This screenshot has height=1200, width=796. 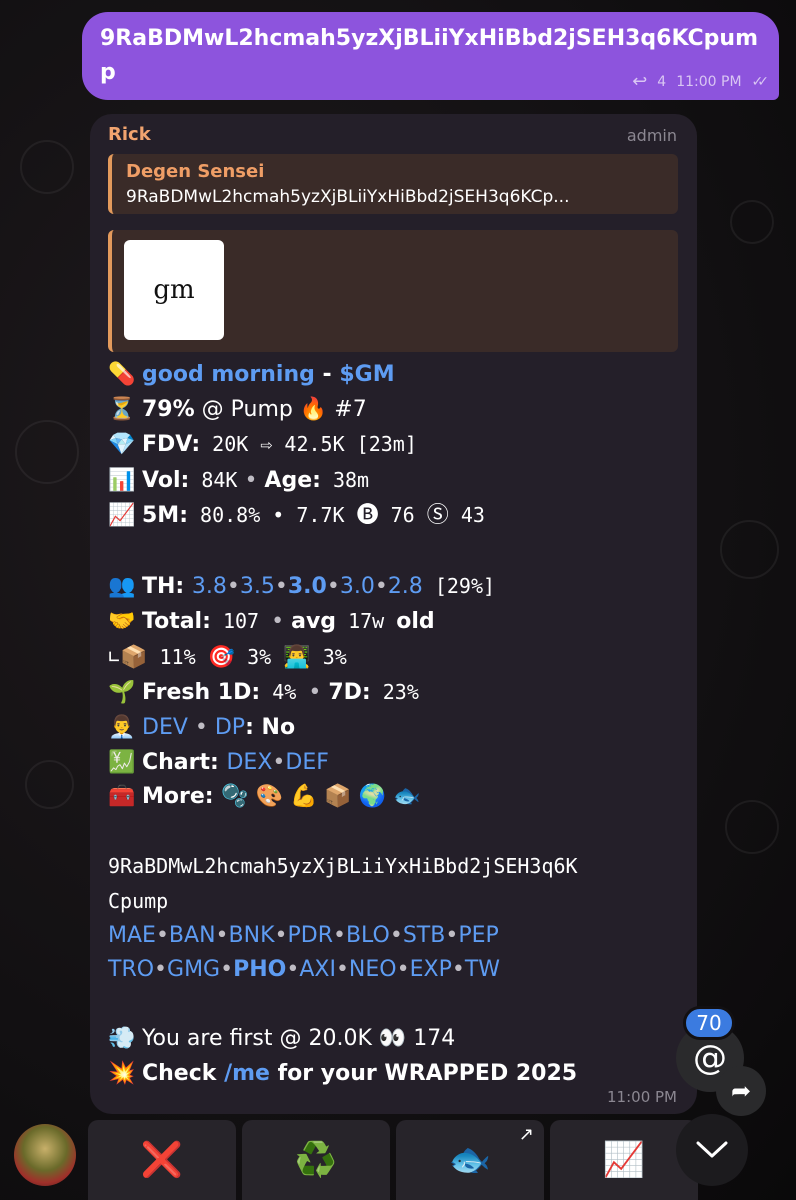 What do you see at coordinates (134, 657) in the screenshot?
I see `box-icon: 📦` at bounding box center [134, 657].